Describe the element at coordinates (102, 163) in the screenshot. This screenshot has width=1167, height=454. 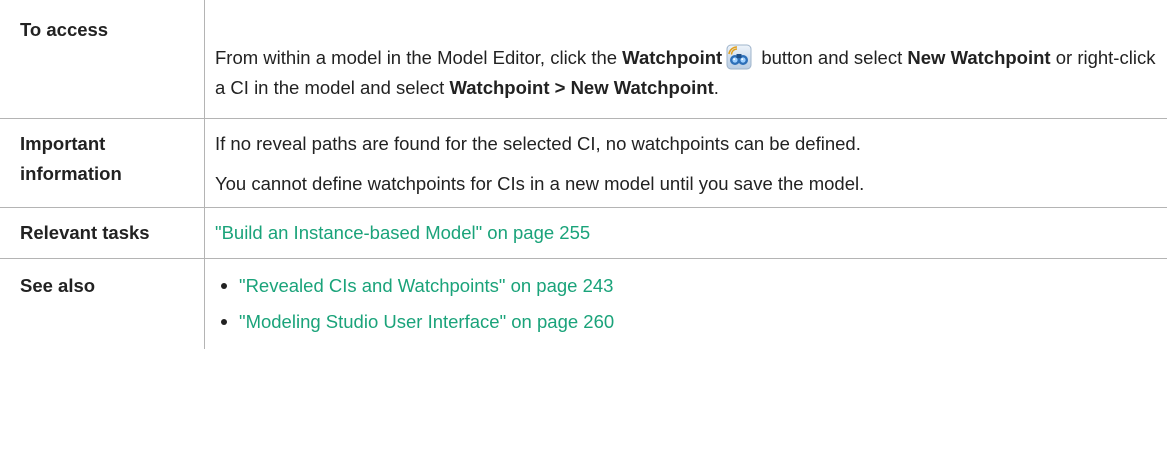
I see `important-information-label: Important information` at that location.